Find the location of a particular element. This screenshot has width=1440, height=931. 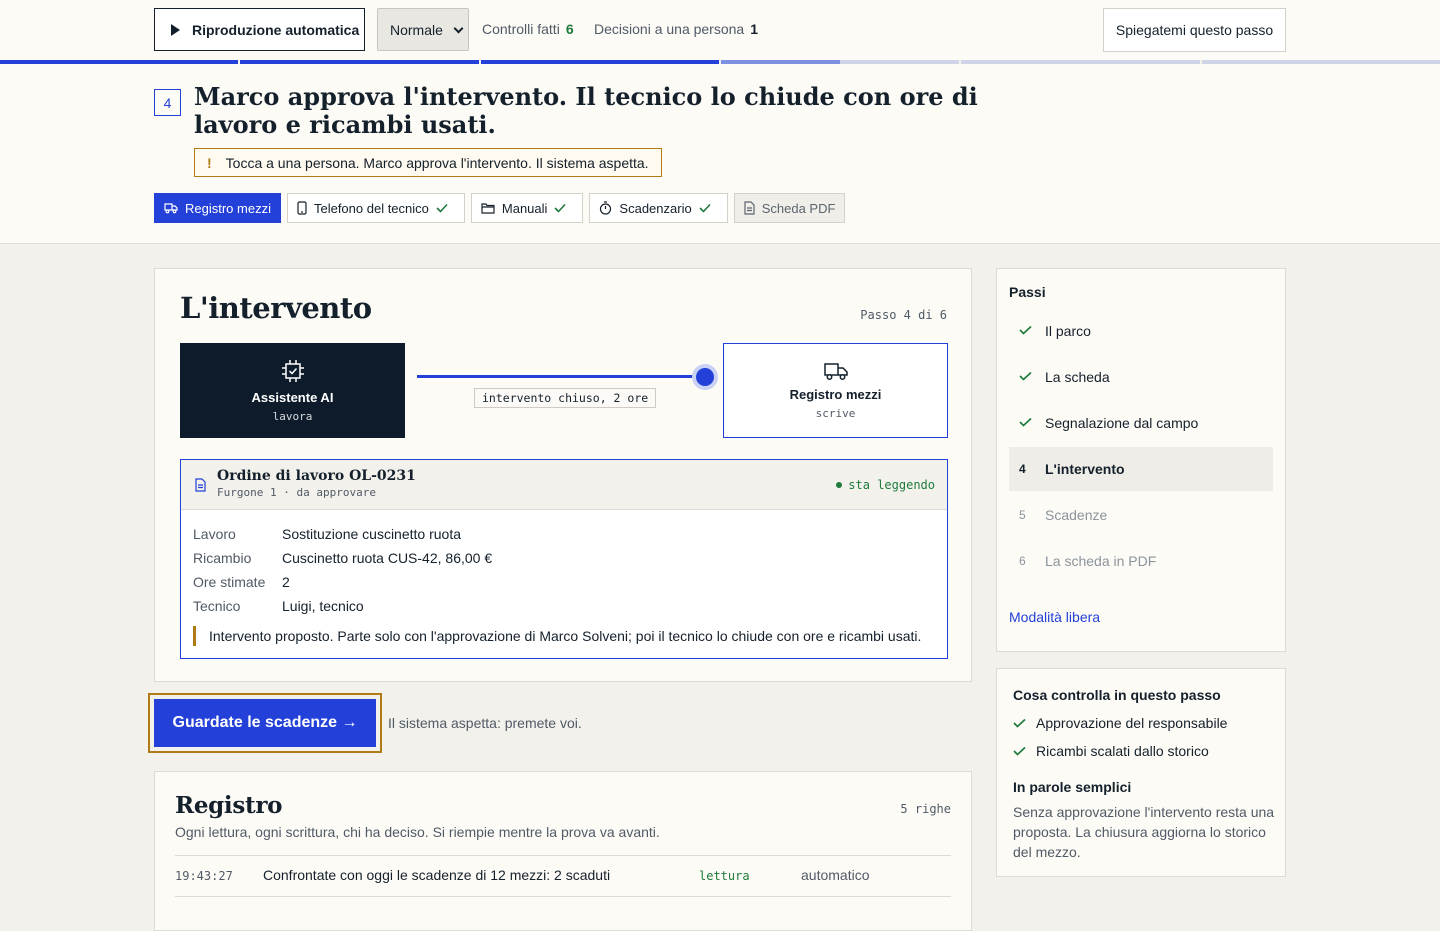

tool-label: Scheda PDF is located at coordinates (798, 208).